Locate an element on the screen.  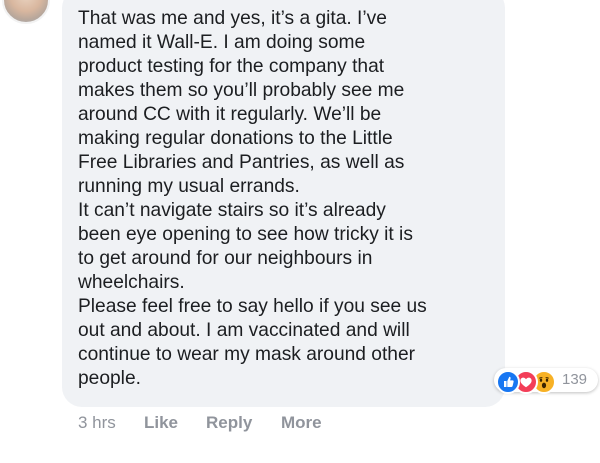
comment-line: product testing for the company that is located at coordinates (231, 66).